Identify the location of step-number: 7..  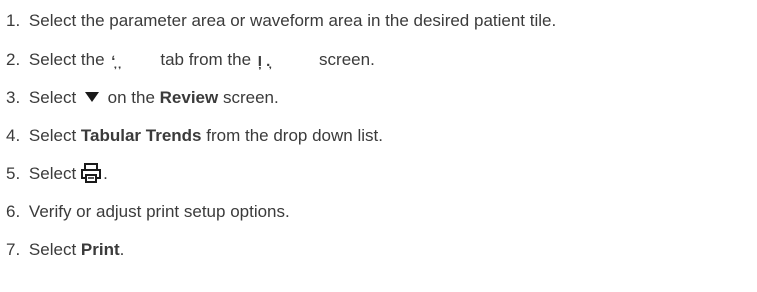
(13, 249).